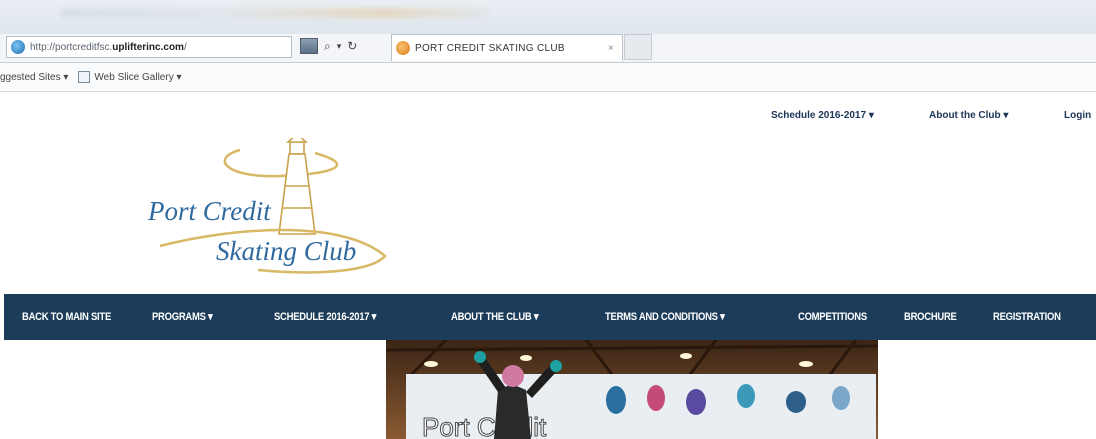  Describe the element at coordinates (638, 47) in the screenshot. I see `new-tab-button` at that location.